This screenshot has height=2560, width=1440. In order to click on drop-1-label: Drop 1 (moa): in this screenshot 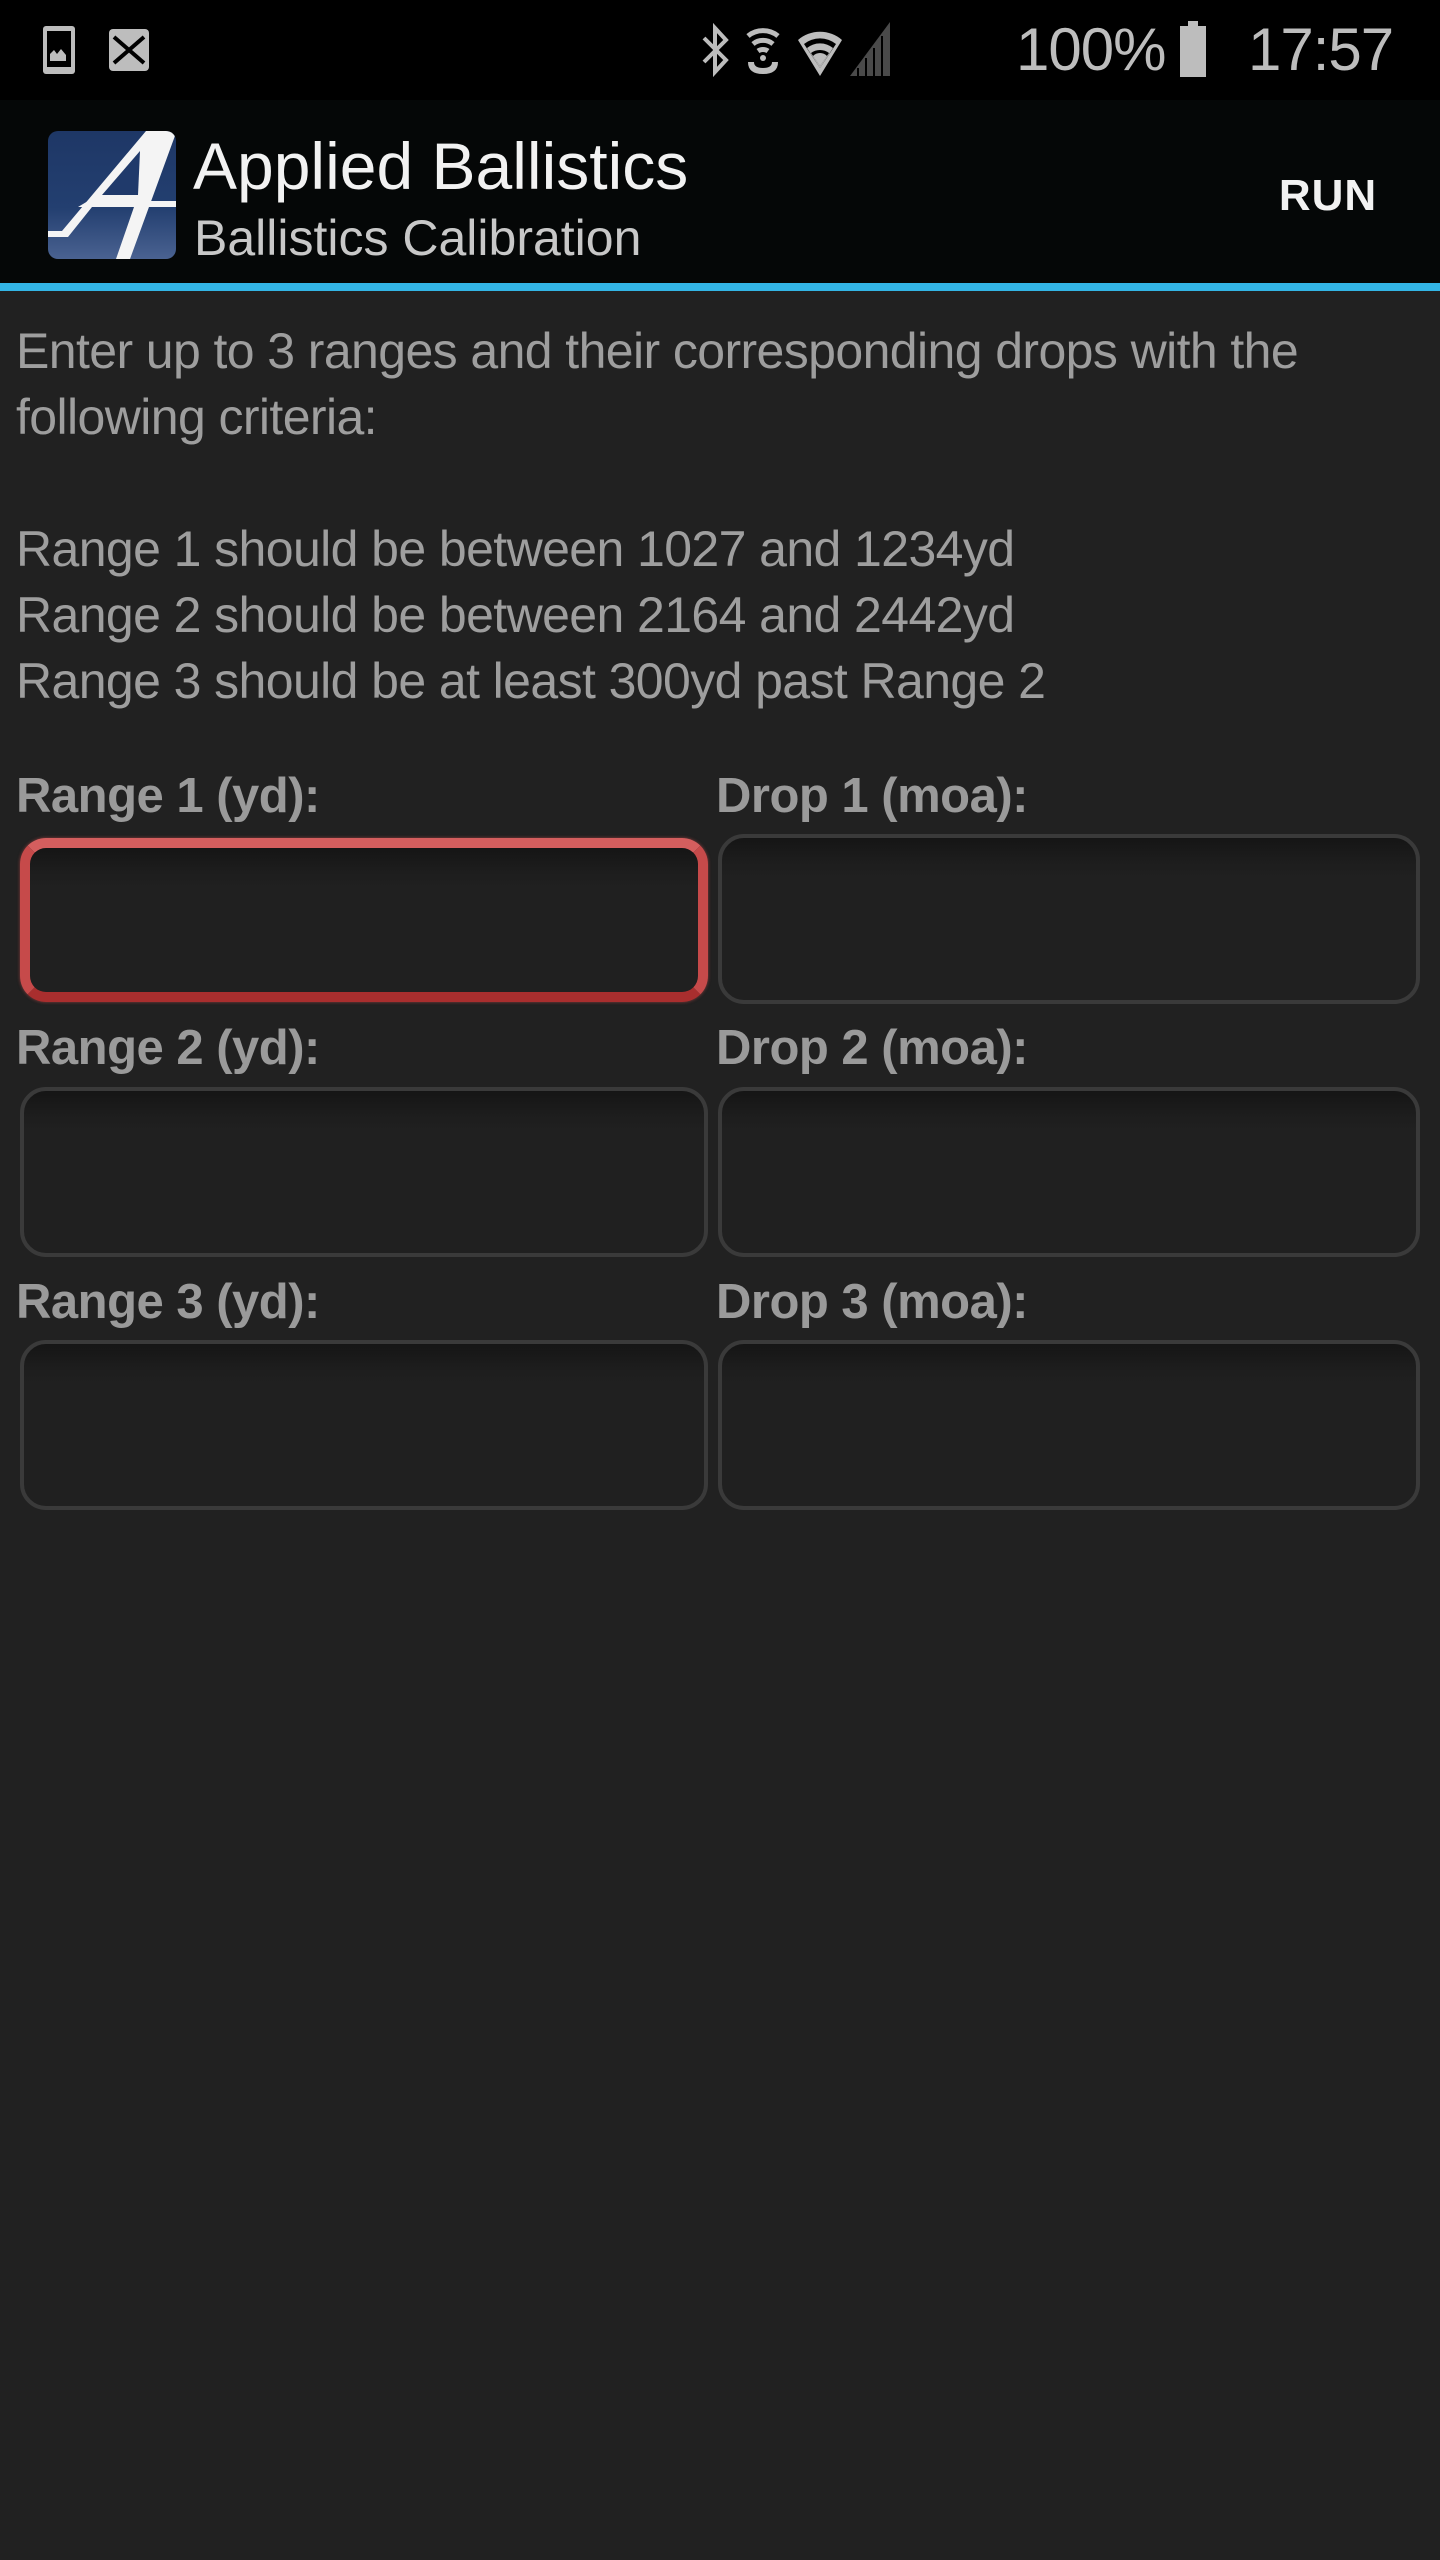, I will do `click(872, 796)`.